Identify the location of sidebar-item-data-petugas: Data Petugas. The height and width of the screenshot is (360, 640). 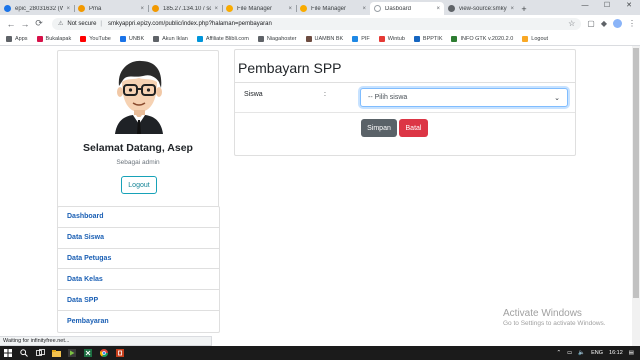
(138, 259).